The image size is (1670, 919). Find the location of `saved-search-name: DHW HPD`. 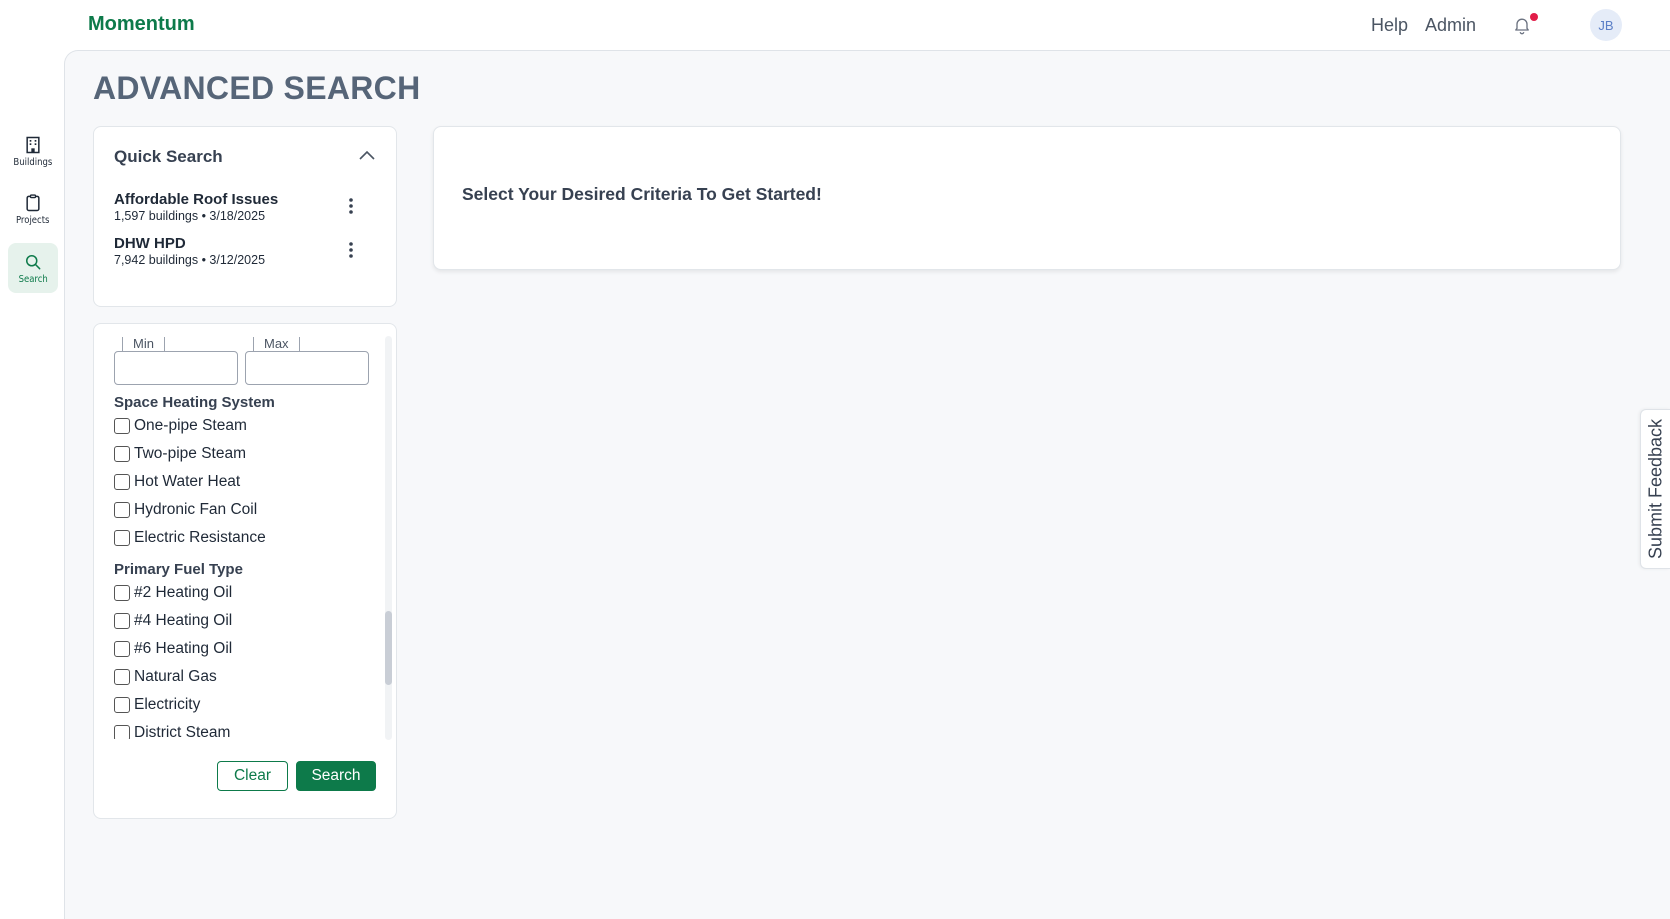

saved-search-name: DHW HPD is located at coordinates (150, 243).